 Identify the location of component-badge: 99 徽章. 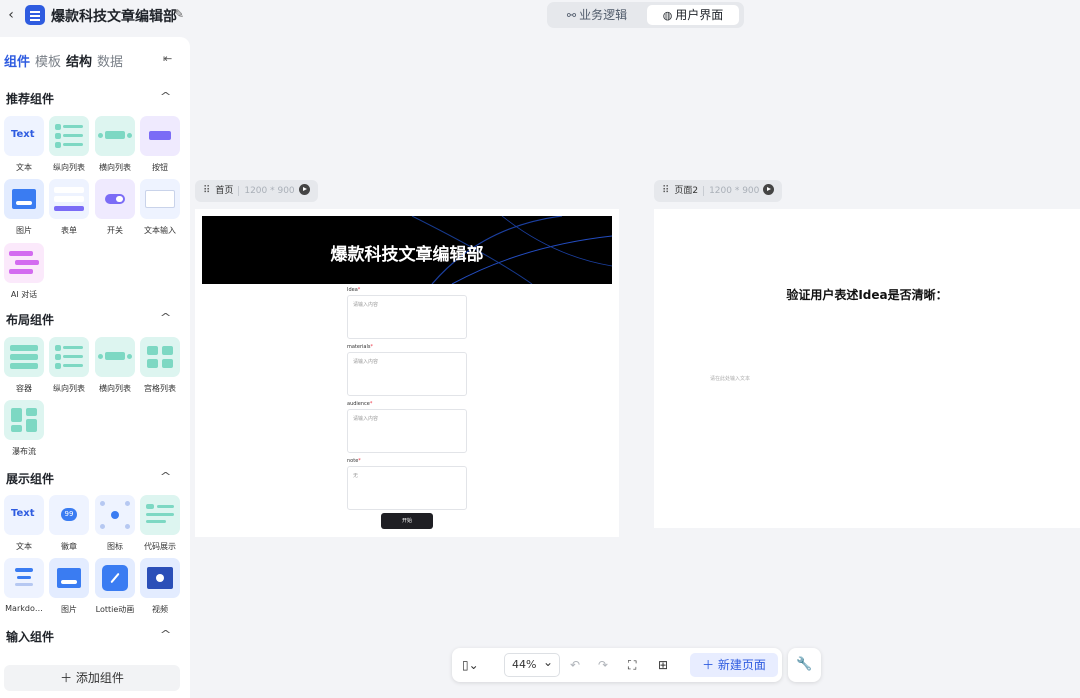
(69, 523).